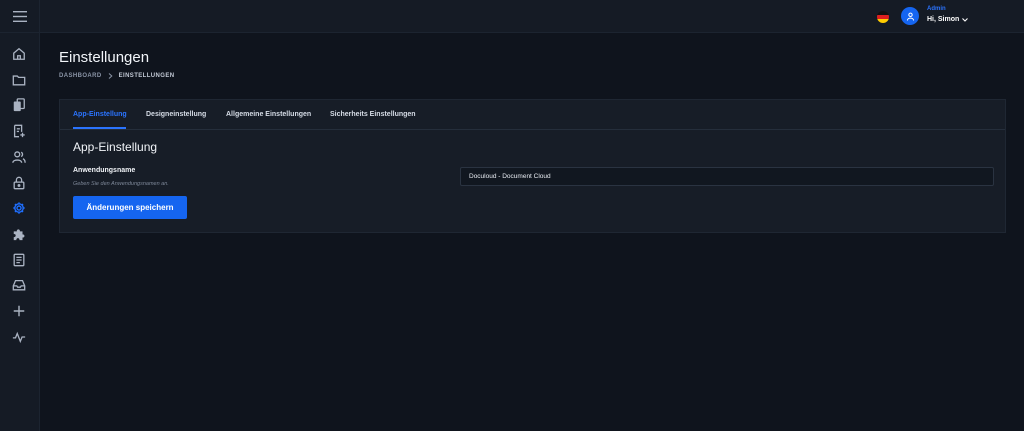  I want to click on sidebar-item-security, so click(19, 183).